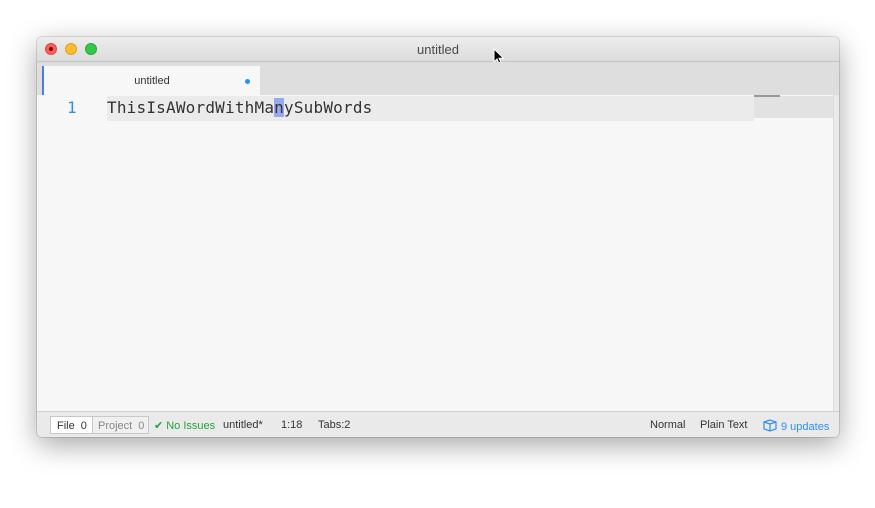 This screenshot has height=508, width=875. What do you see at coordinates (247, 81) in the screenshot?
I see `modified-dot-icon` at bounding box center [247, 81].